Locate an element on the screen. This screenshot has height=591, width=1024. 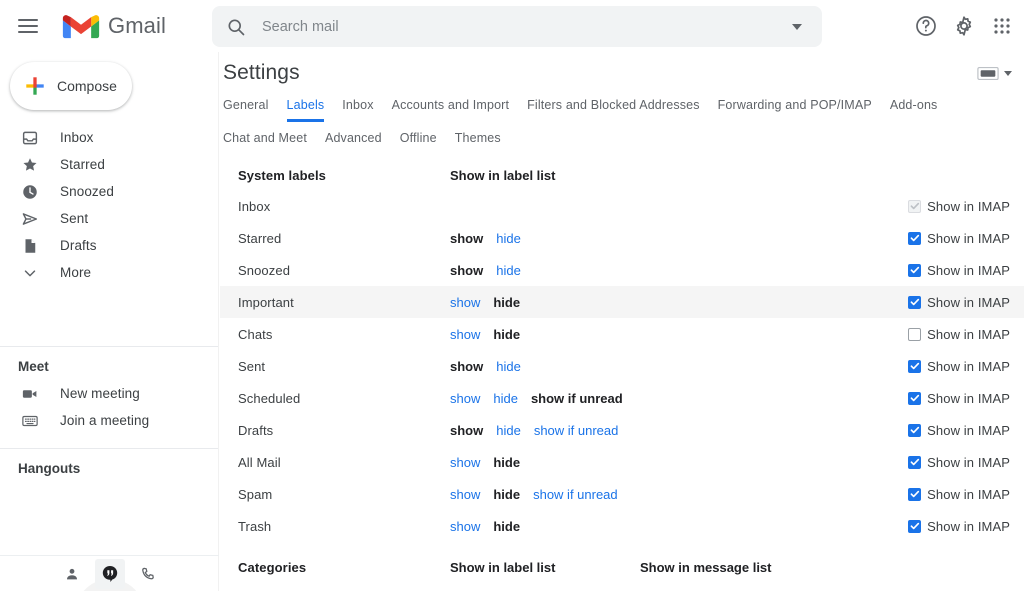
chevron-down-icon is located at coordinates (30, 273).